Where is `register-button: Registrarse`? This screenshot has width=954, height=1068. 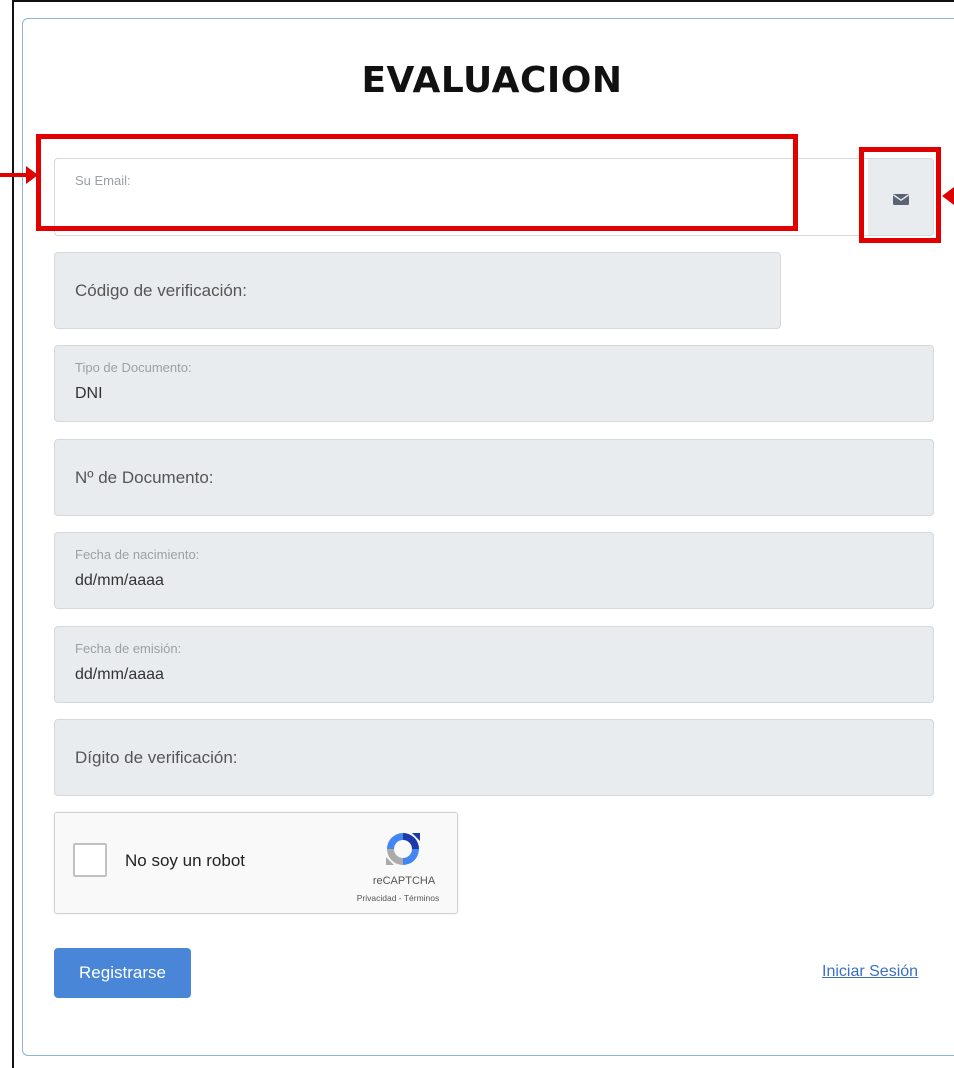 register-button: Registrarse is located at coordinates (122, 973).